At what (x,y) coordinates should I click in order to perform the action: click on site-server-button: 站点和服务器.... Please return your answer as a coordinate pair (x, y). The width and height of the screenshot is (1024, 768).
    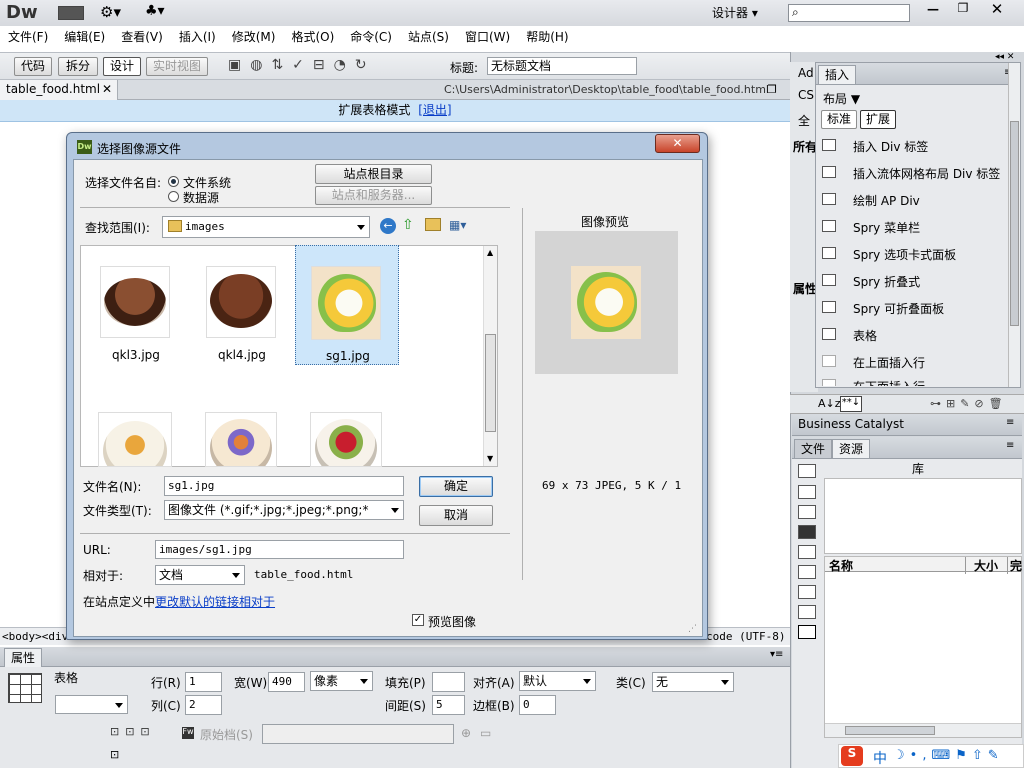
    Looking at the image, I should click on (373, 195).